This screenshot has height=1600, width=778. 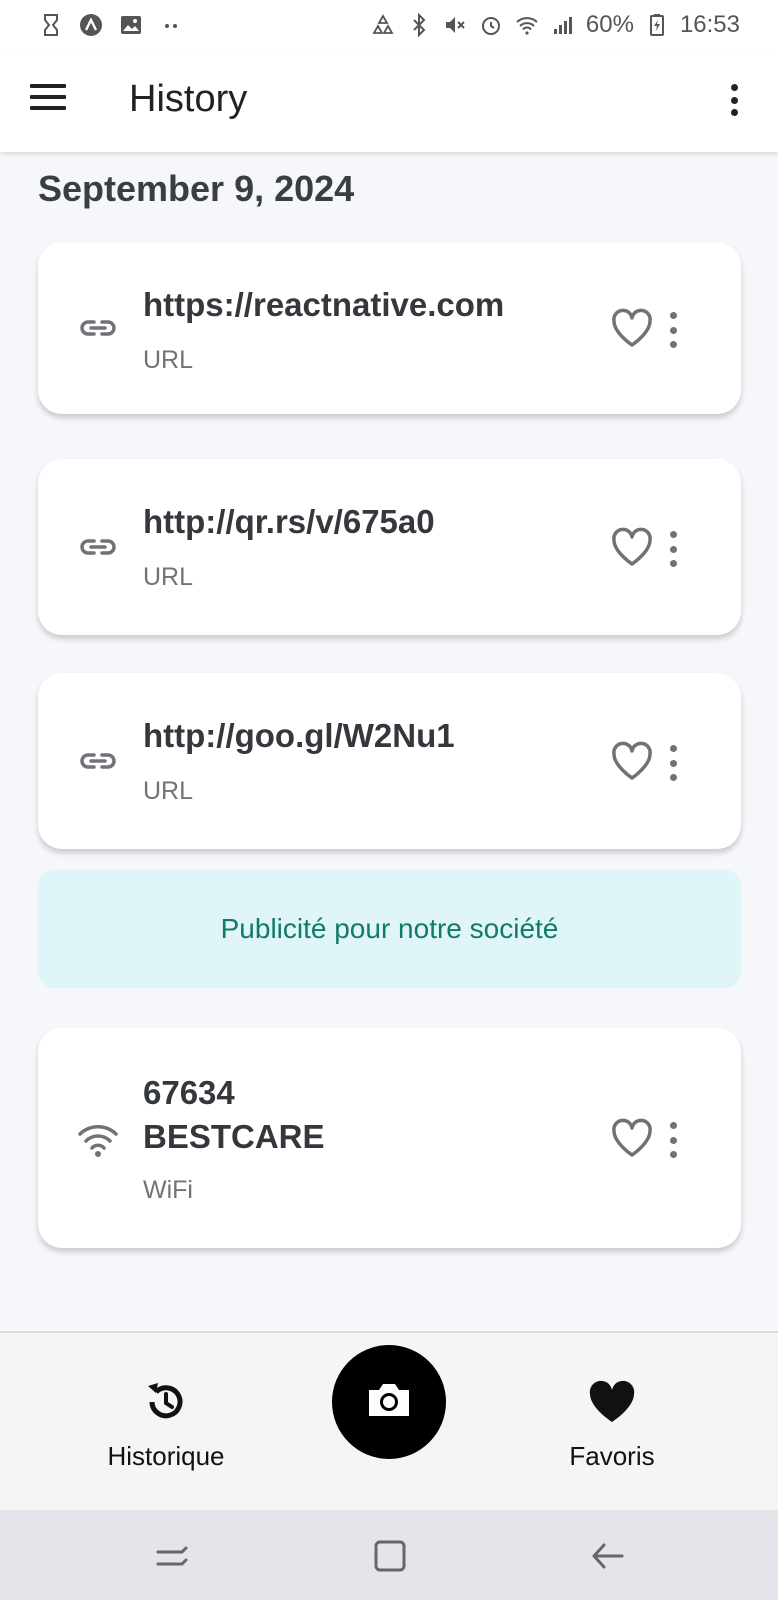 What do you see at coordinates (455, 25) in the screenshot?
I see `mute-icon` at bounding box center [455, 25].